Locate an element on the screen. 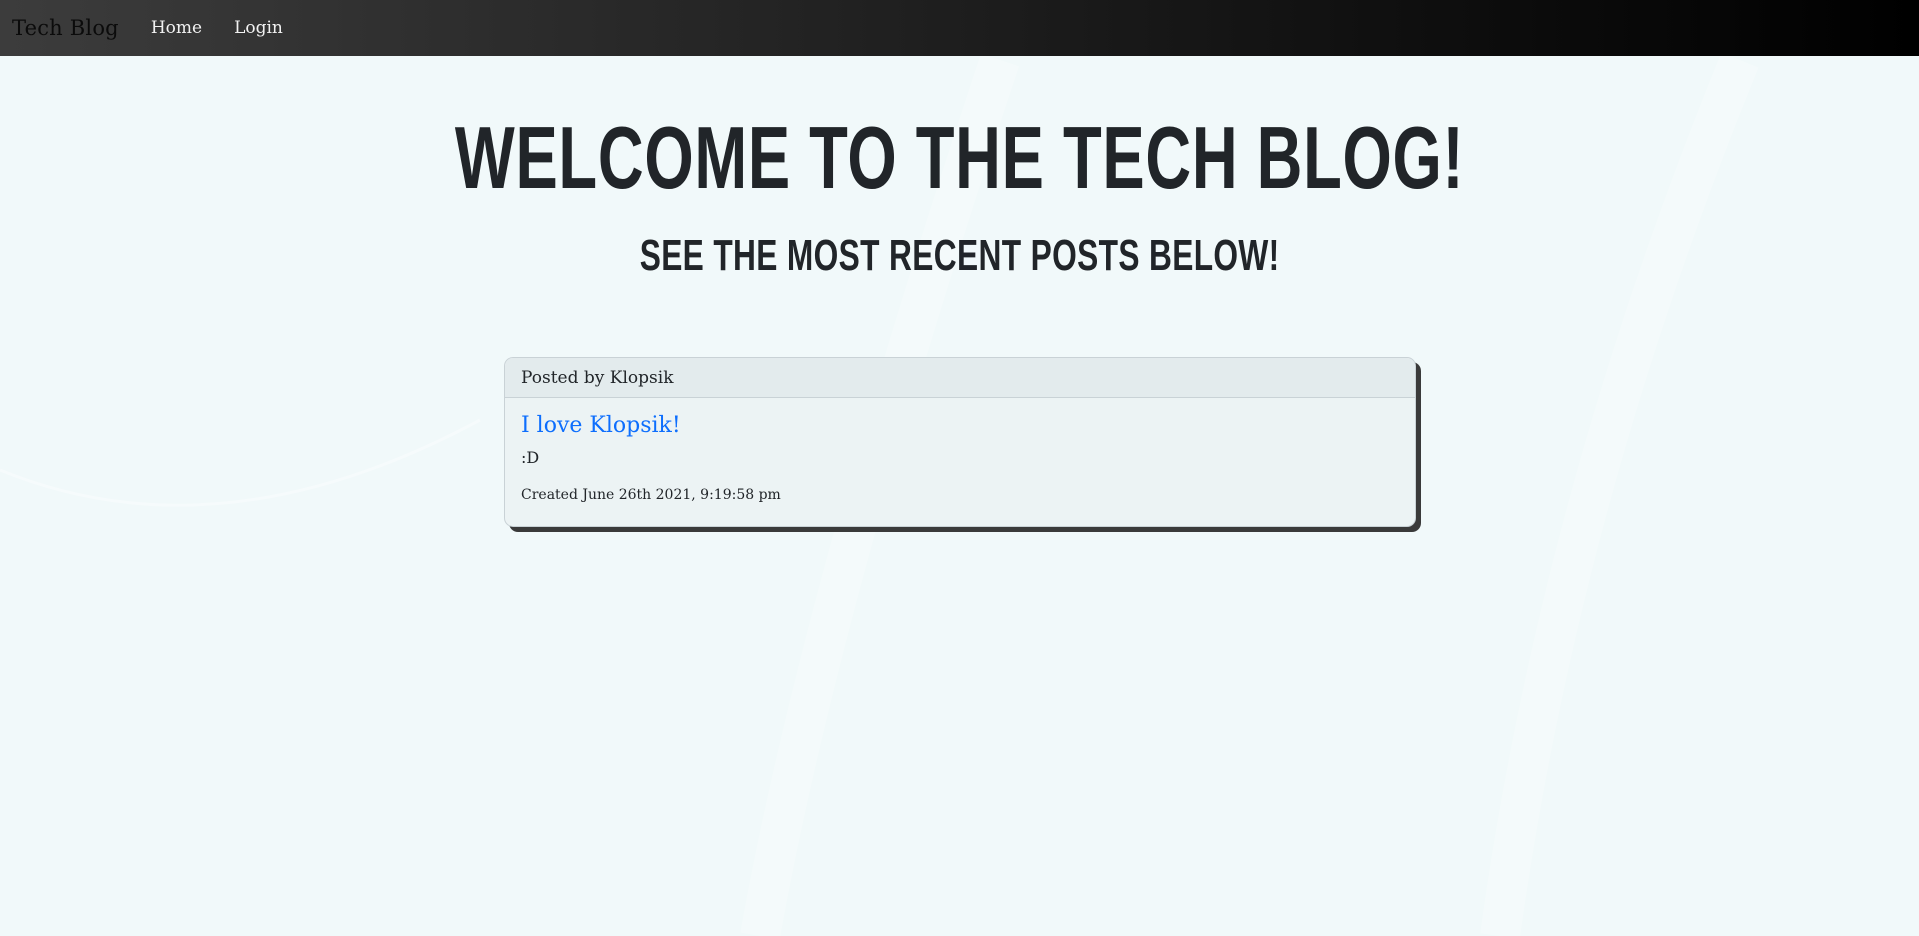 This screenshot has height=936, width=1919. post-created-date: Created June 26th 2021, 9:19:58 pm is located at coordinates (651, 495).